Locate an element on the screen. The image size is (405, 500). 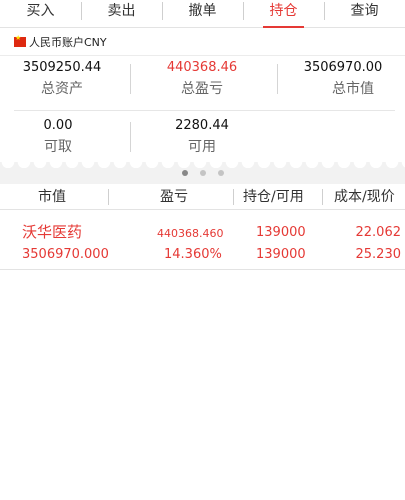
account-selector: 人民币账户CNY is located at coordinates (202, 42).